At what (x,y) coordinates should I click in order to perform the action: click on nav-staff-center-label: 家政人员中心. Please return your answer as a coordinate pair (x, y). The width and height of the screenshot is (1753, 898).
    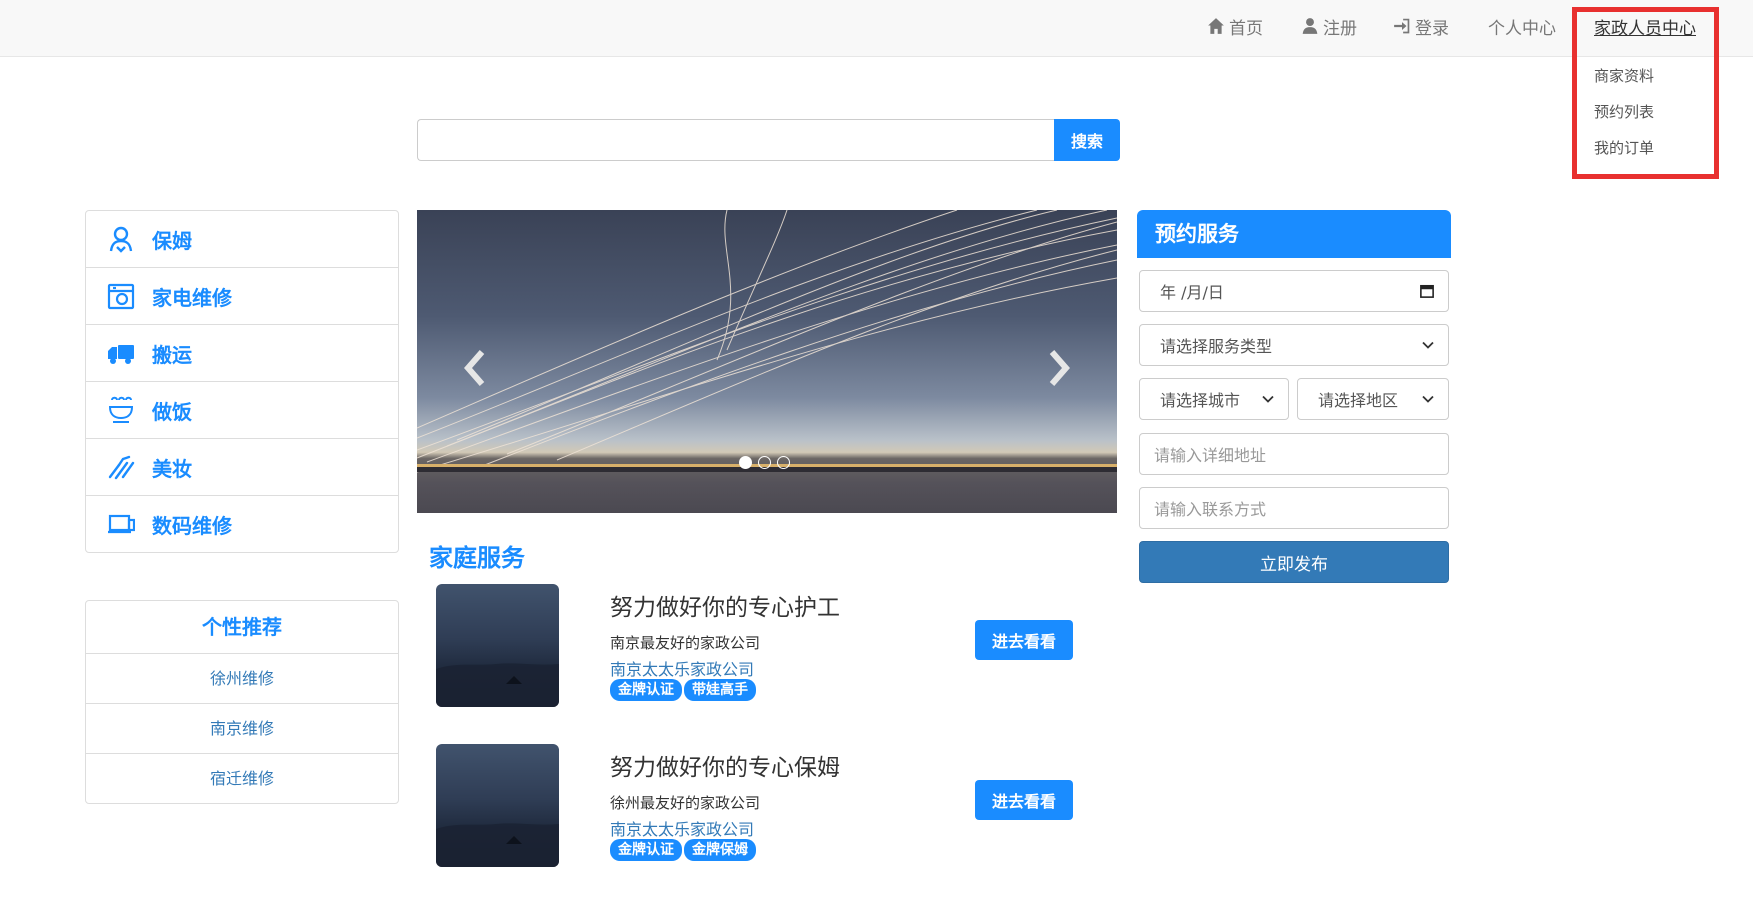
    Looking at the image, I should click on (1645, 28).